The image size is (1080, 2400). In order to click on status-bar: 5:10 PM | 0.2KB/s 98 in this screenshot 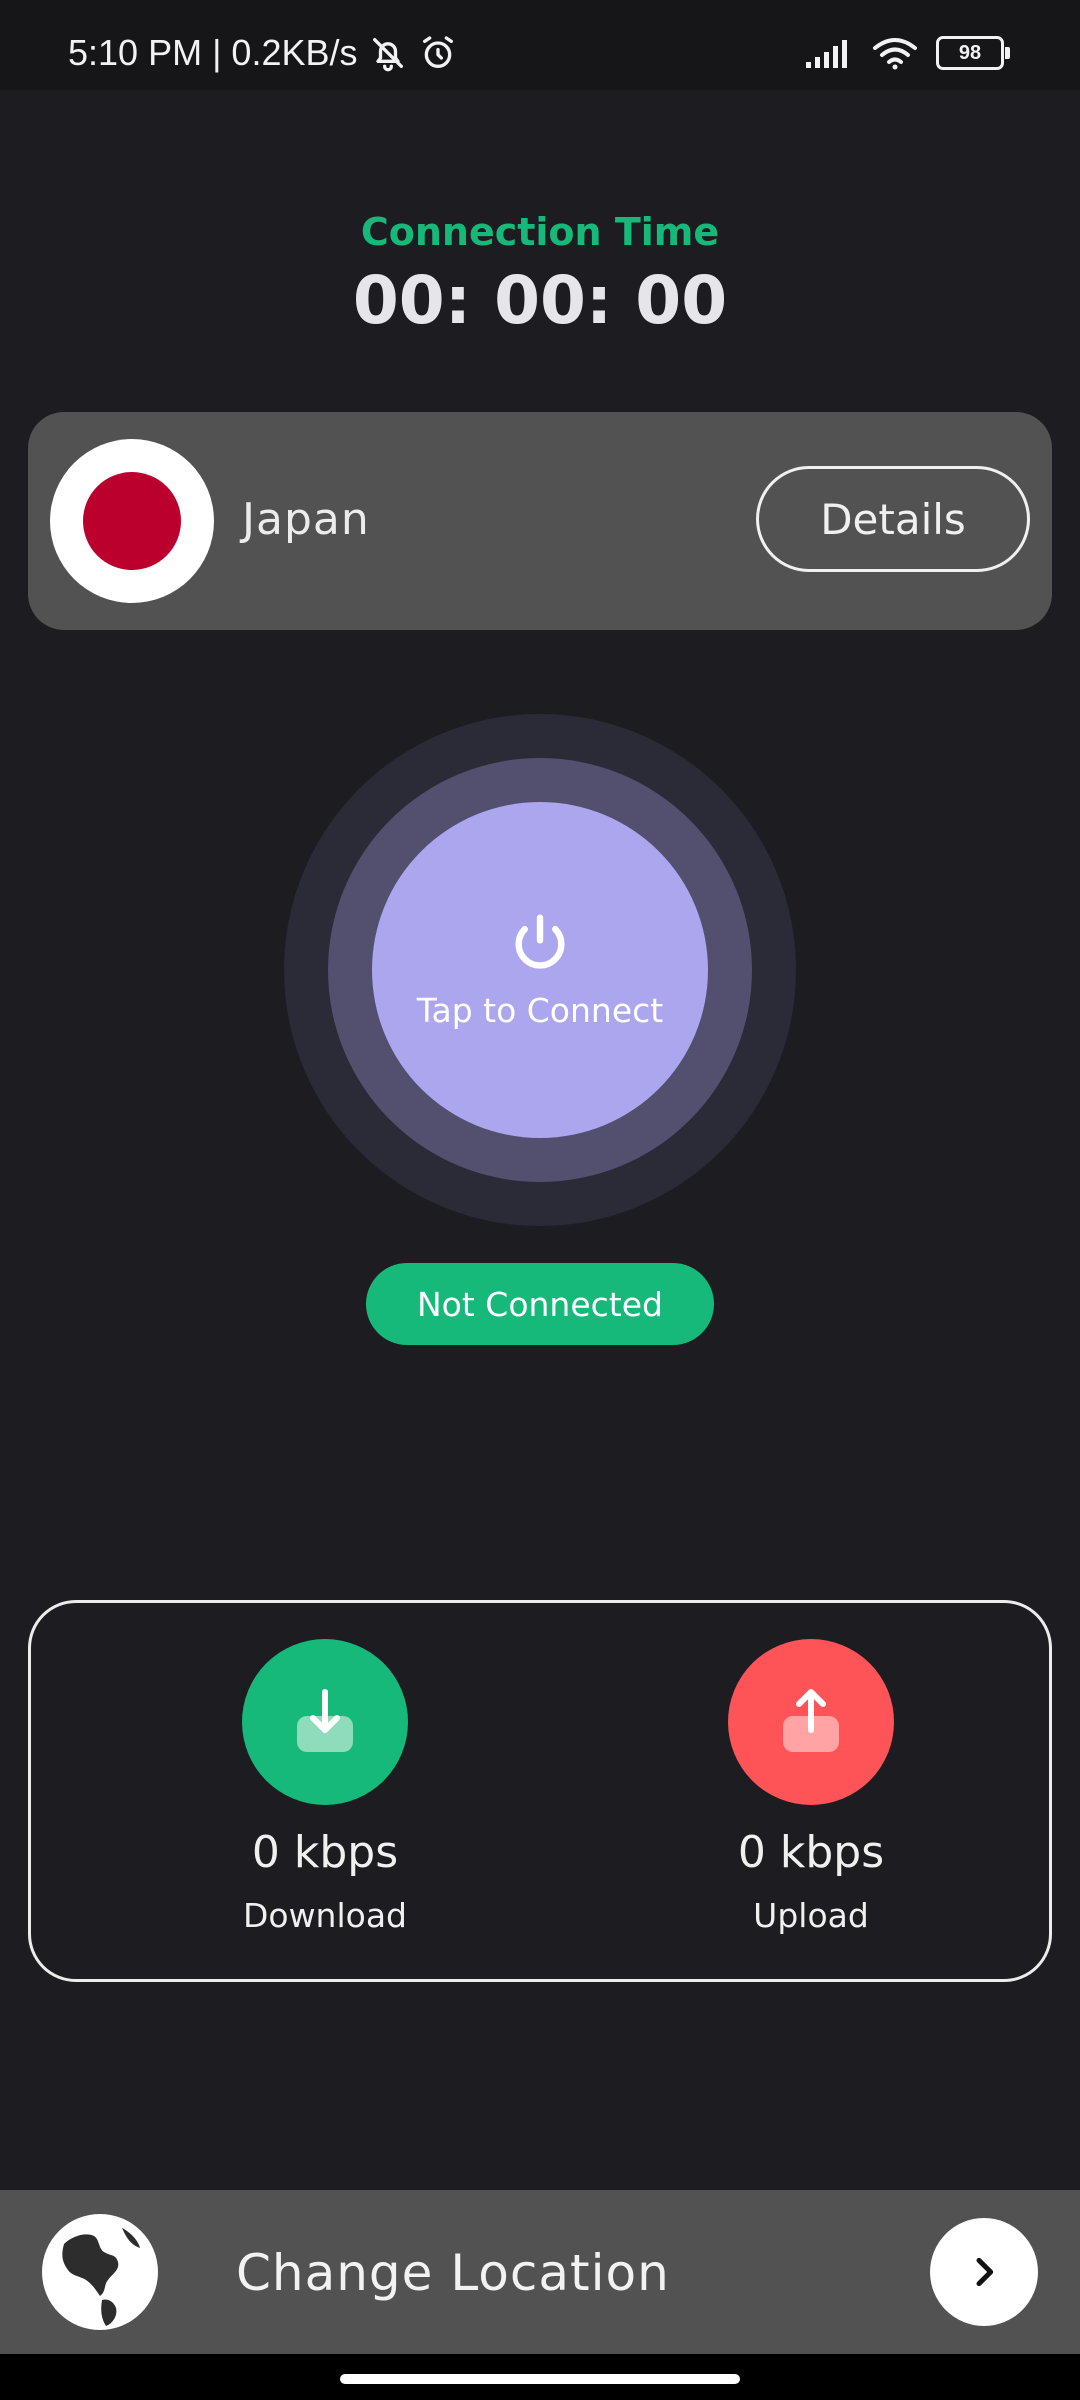, I will do `click(540, 45)`.